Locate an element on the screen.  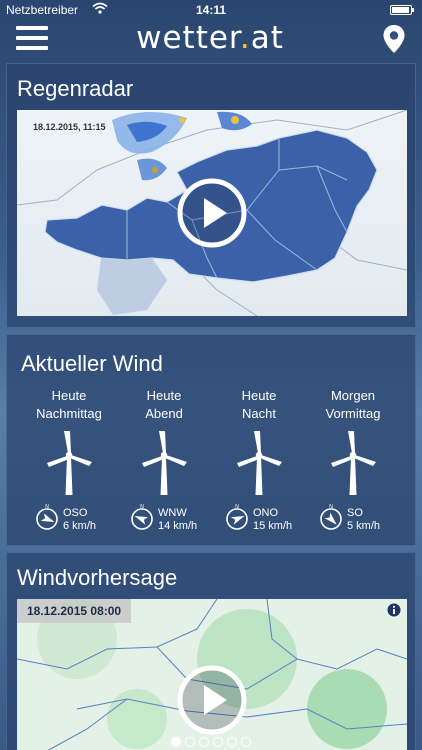
wind-direction: SO is located at coordinates (355, 513).